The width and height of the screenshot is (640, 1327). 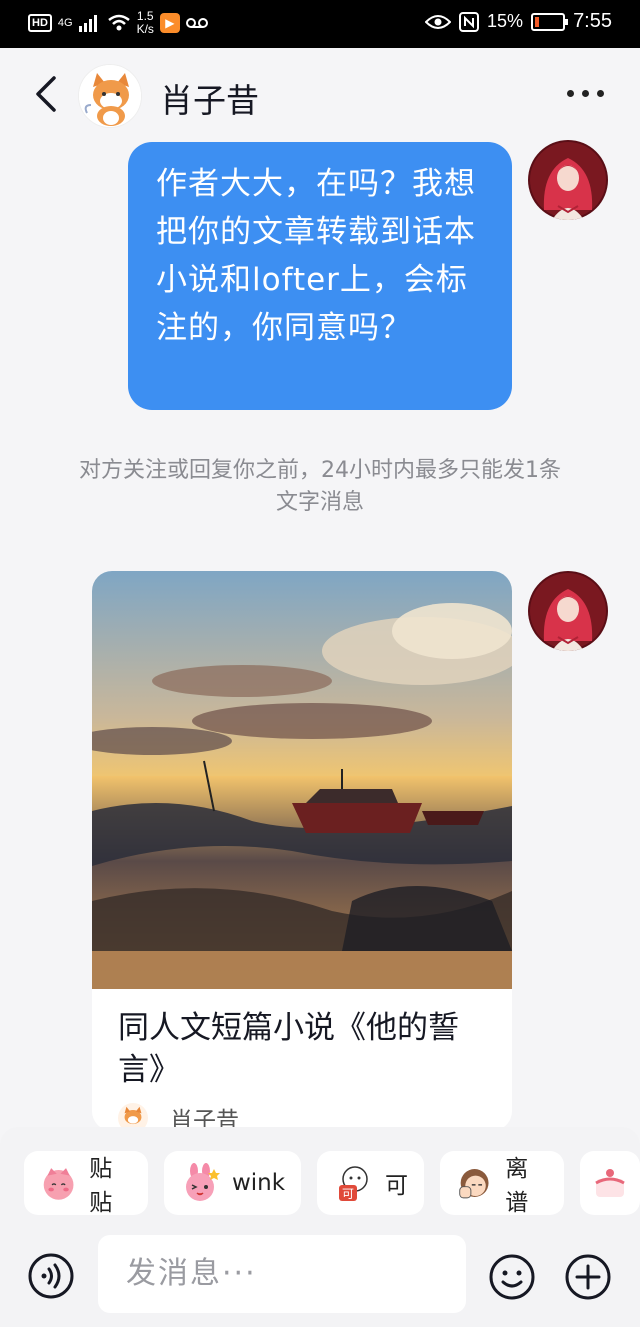 What do you see at coordinates (438, 21) in the screenshot?
I see `eye-comfort-icon` at bounding box center [438, 21].